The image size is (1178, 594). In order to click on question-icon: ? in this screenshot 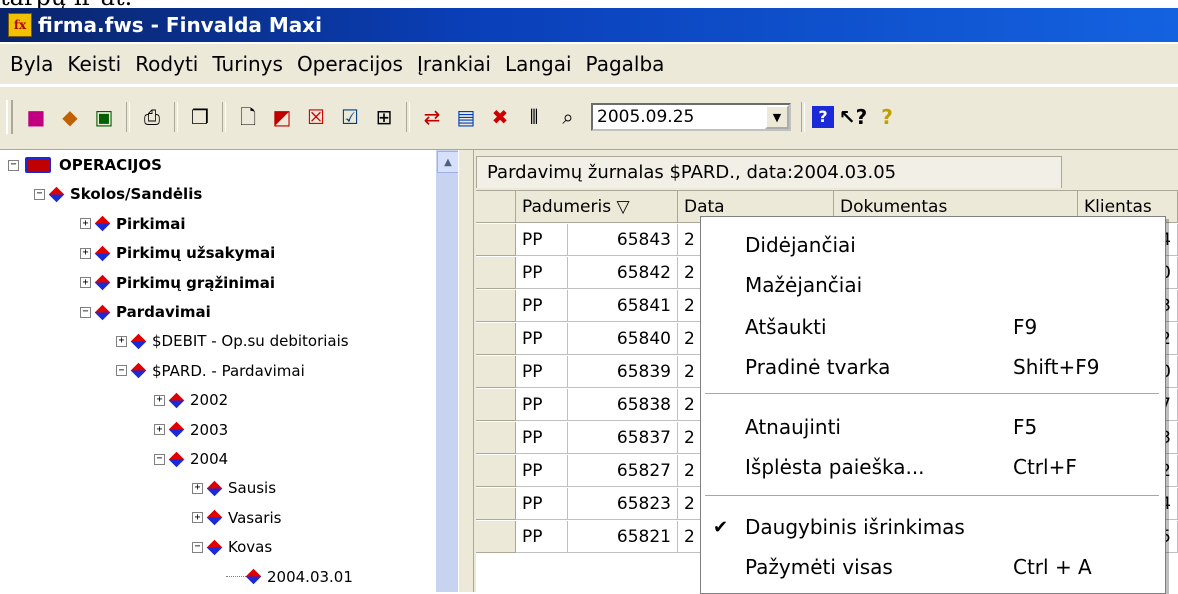, I will do `click(887, 117)`.